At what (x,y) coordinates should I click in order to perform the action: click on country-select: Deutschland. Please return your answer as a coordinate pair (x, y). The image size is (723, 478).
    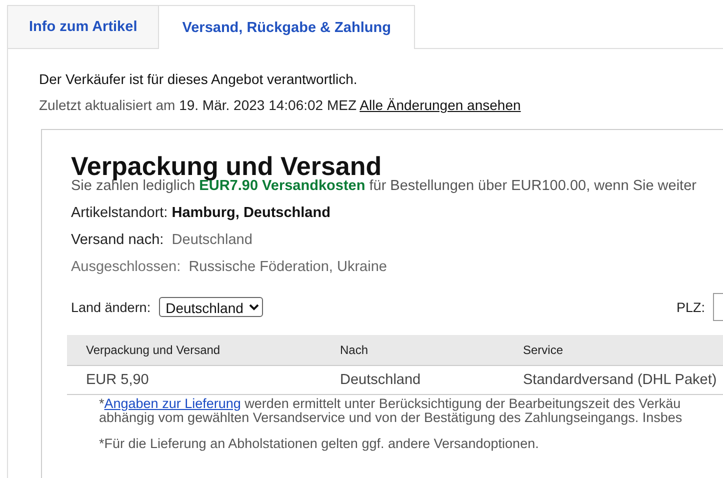
    Looking at the image, I should click on (210, 307).